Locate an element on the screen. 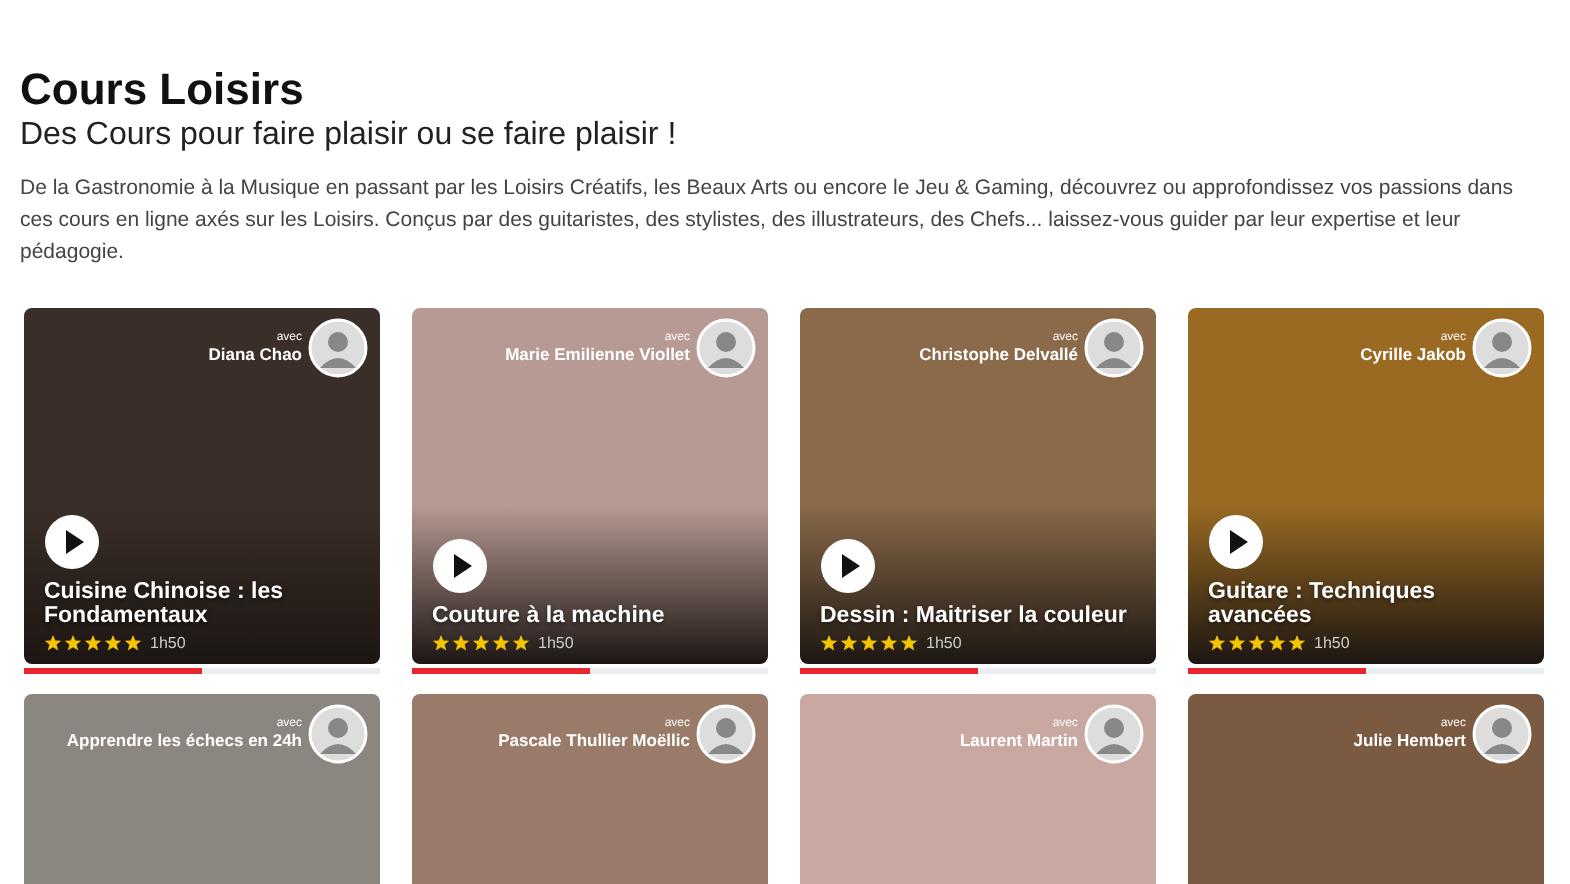 This screenshot has width=1570, height=884. course-title: Couture à la machine is located at coordinates (548, 616).